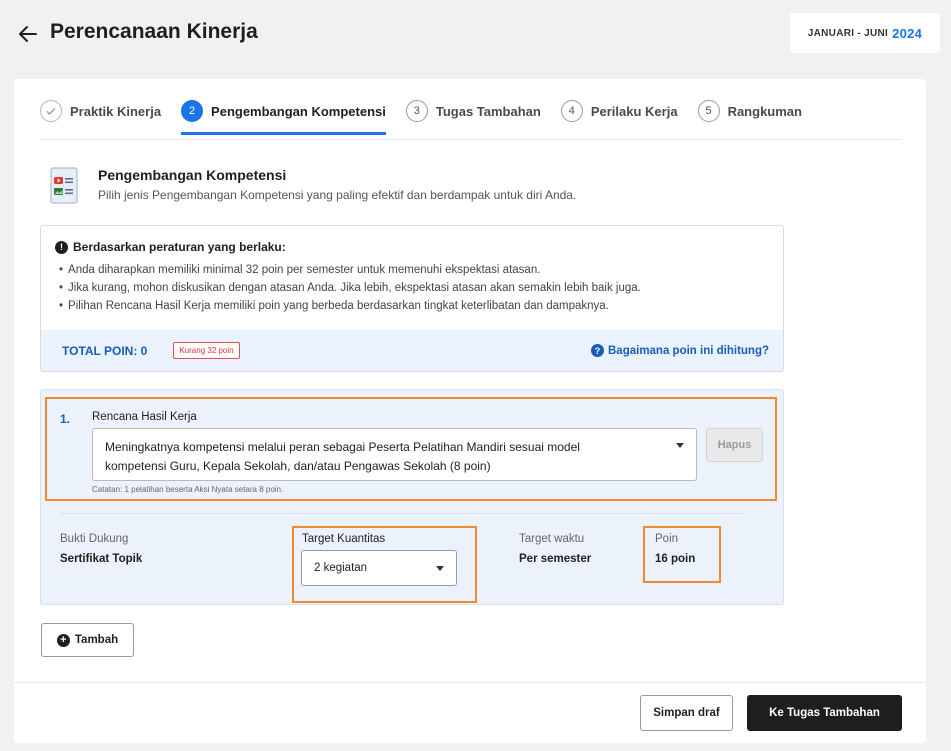 The image size is (951, 751). Describe the element at coordinates (206, 350) in the screenshot. I see `shortfall-badge: Kurang 32 poin` at that location.